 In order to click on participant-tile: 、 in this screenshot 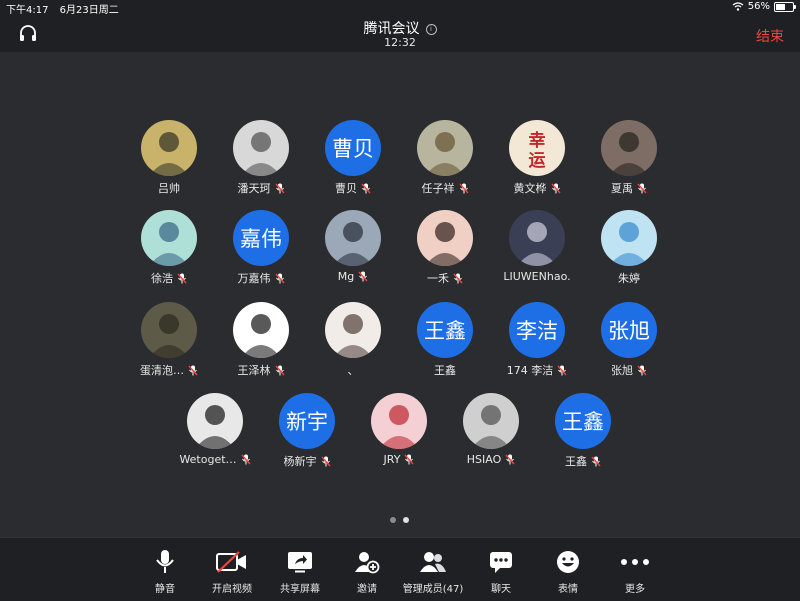, I will do `click(353, 340)`.